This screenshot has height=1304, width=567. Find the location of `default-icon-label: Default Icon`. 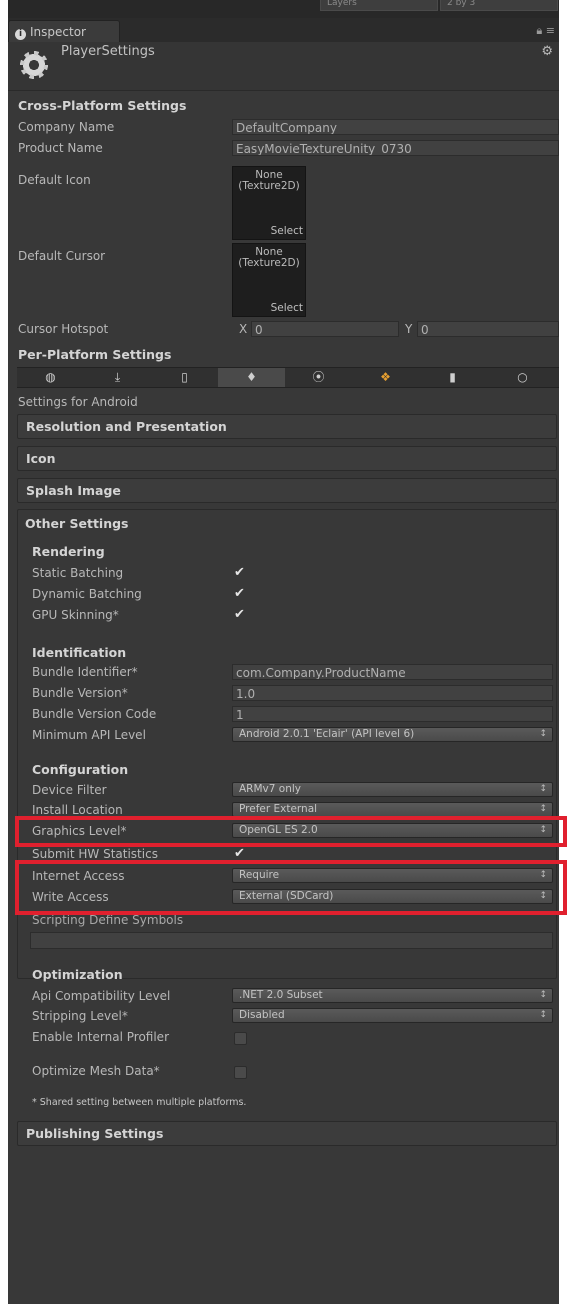

default-icon-label: Default Icon is located at coordinates (54, 180).